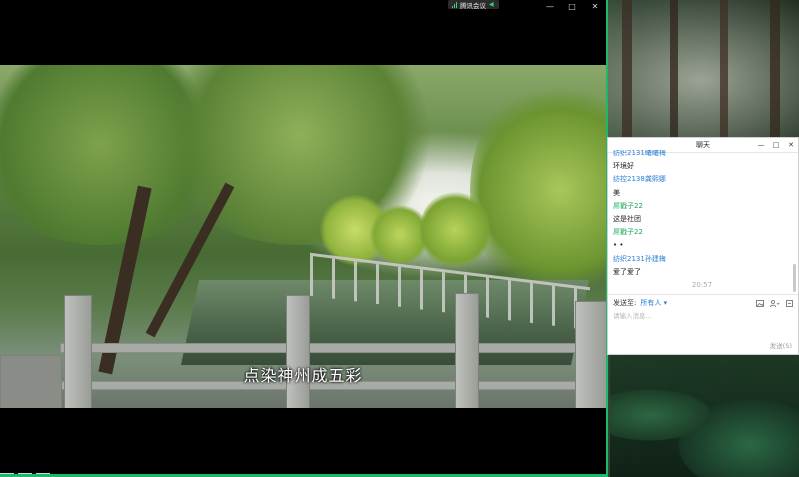 This screenshot has width=799, height=477. Describe the element at coordinates (761, 145) in the screenshot. I see `chat-minimize-button: —` at that location.